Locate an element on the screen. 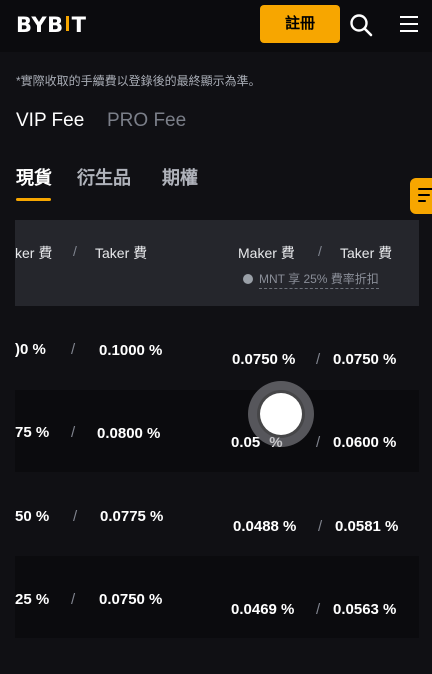  left-maker-header: ker 費 is located at coordinates (34, 253).